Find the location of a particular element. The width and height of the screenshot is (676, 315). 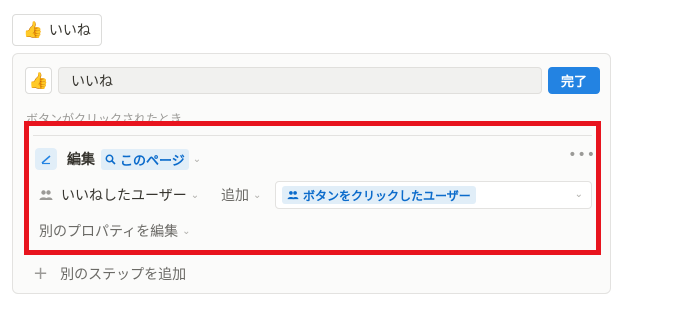

value-pill: ボタンをクリックしたユーザー is located at coordinates (379, 195).